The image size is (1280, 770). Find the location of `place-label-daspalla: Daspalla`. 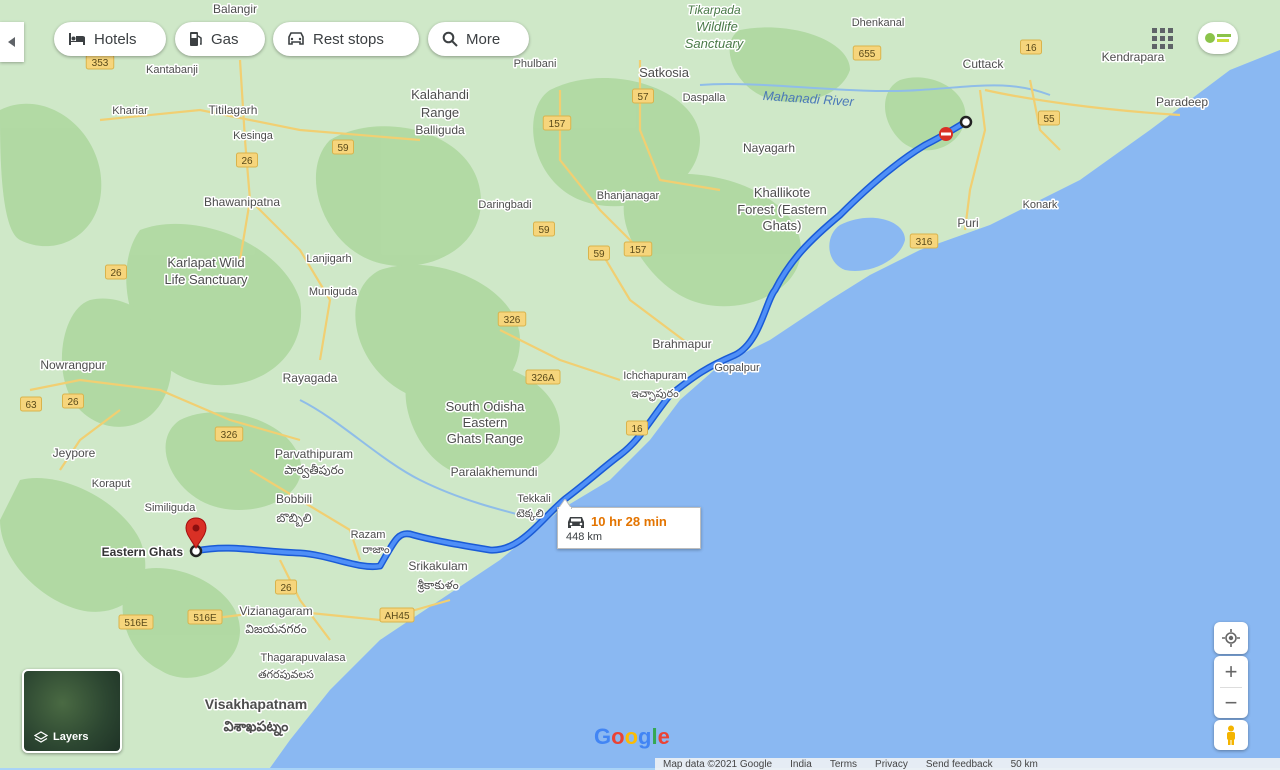

place-label-daspalla: Daspalla is located at coordinates (705, 98).